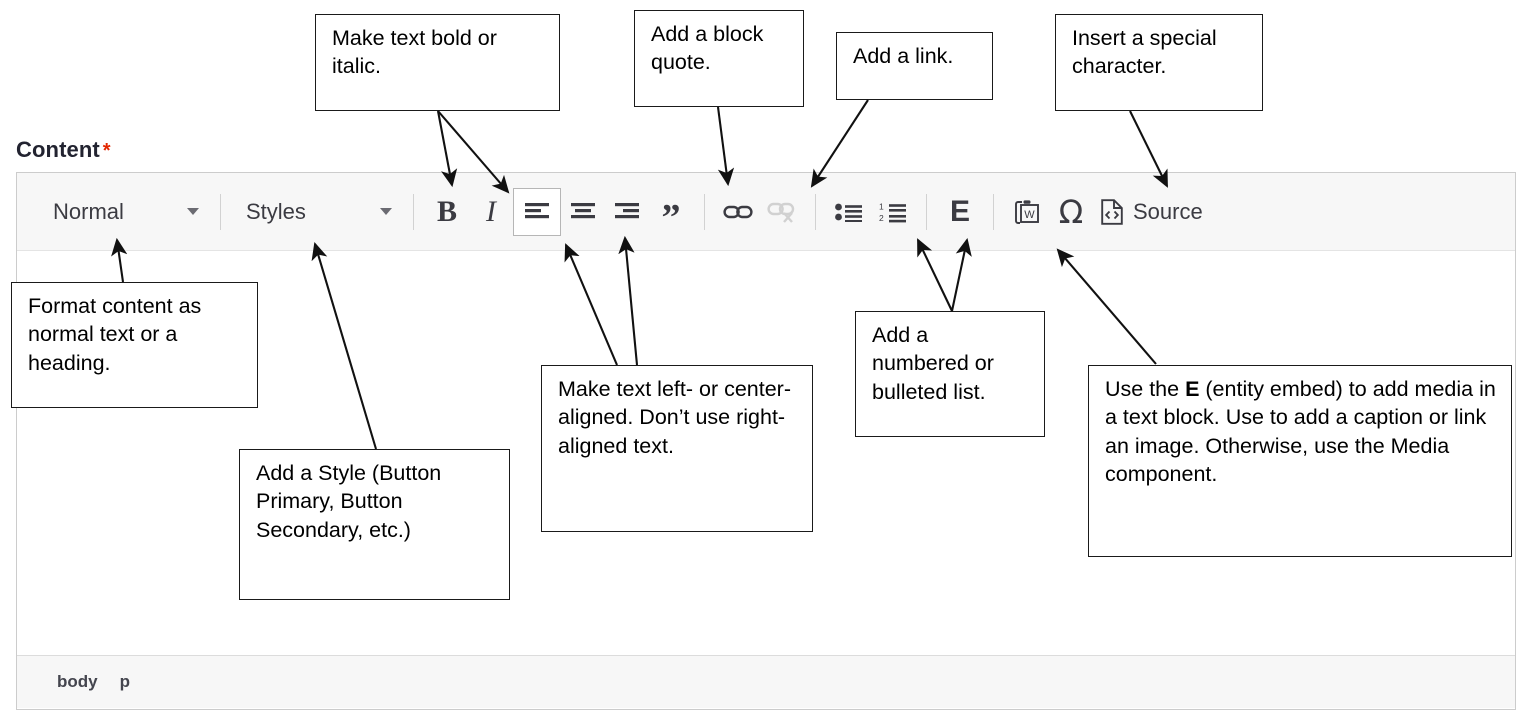 The image size is (1532, 726). I want to click on annotation-link: Add a link., so click(914, 66).